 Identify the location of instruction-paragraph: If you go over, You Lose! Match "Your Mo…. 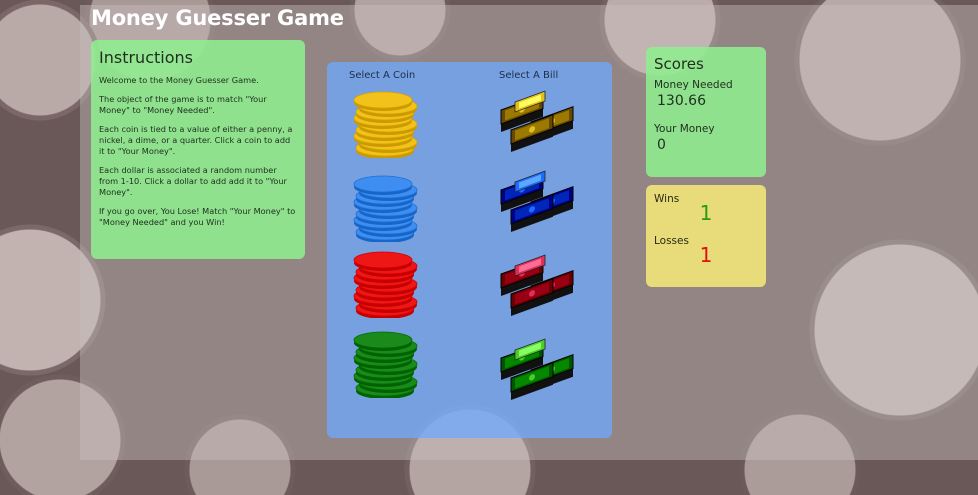
(197, 216).